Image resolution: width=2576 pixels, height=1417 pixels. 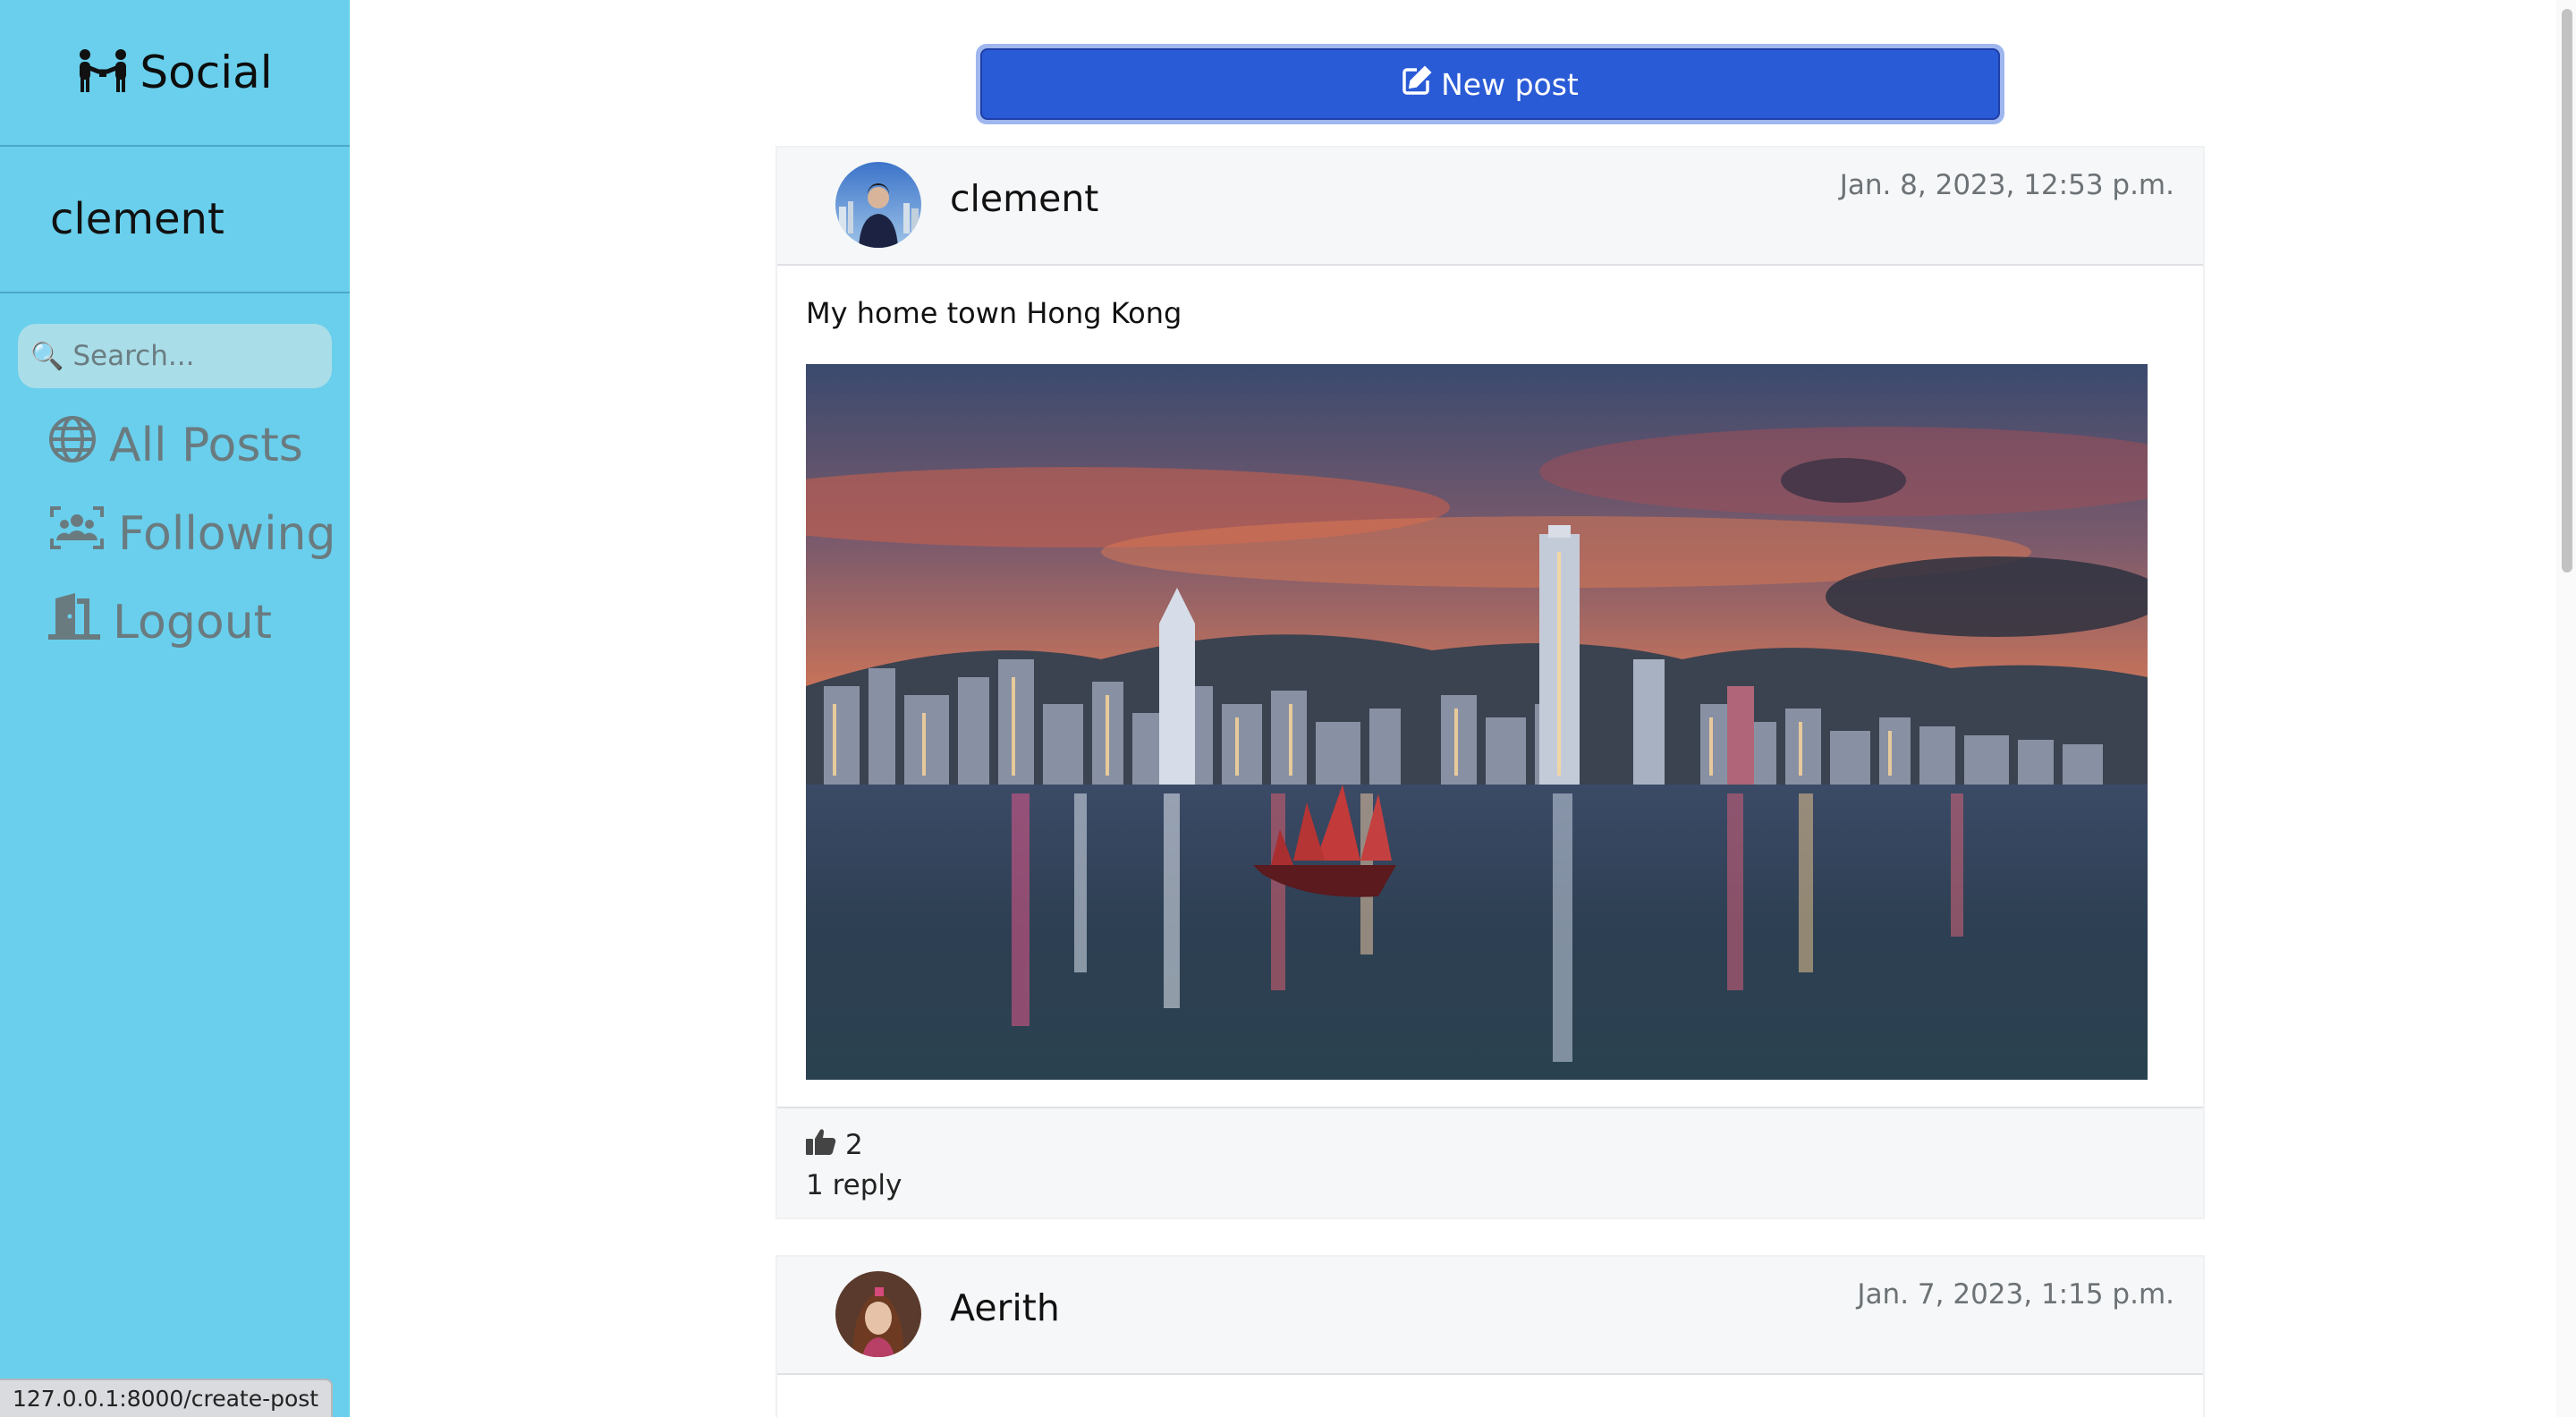 I want to click on sidebar-item-all-posts: All Posts, so click(x=175, y=445).